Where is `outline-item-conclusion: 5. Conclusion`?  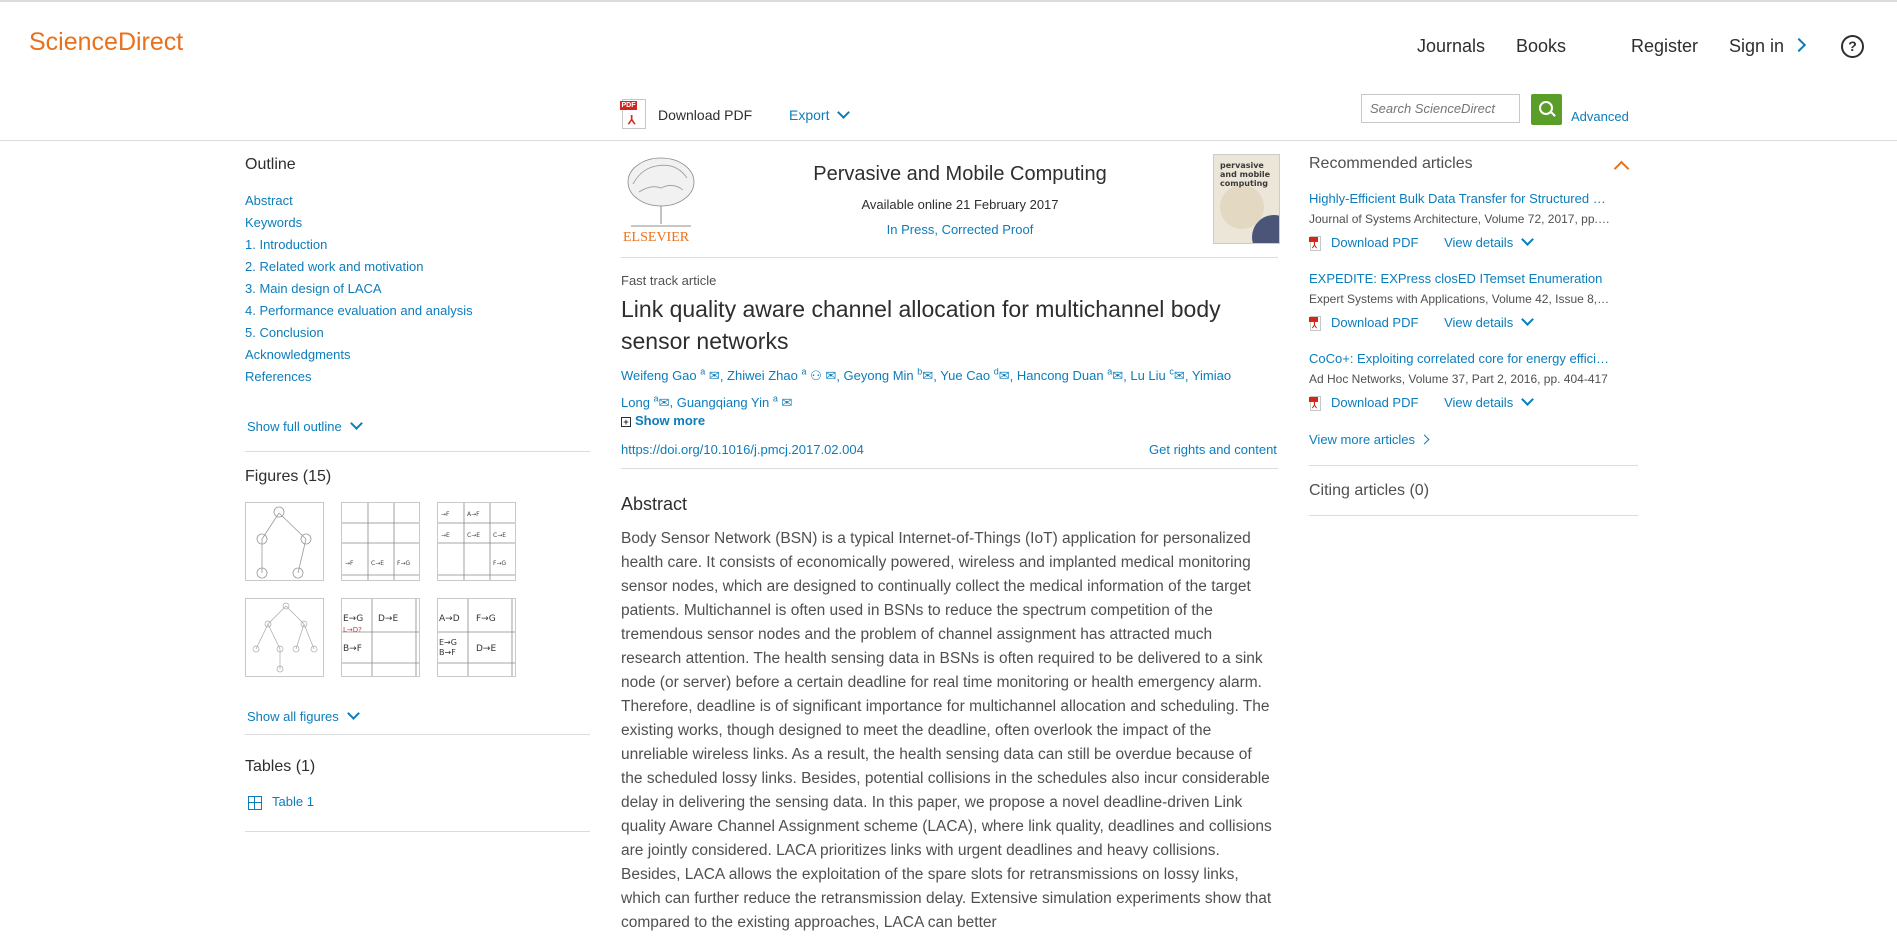
outline-item-conclusion: 5. Conclusion is located at coordinates (359, 333).